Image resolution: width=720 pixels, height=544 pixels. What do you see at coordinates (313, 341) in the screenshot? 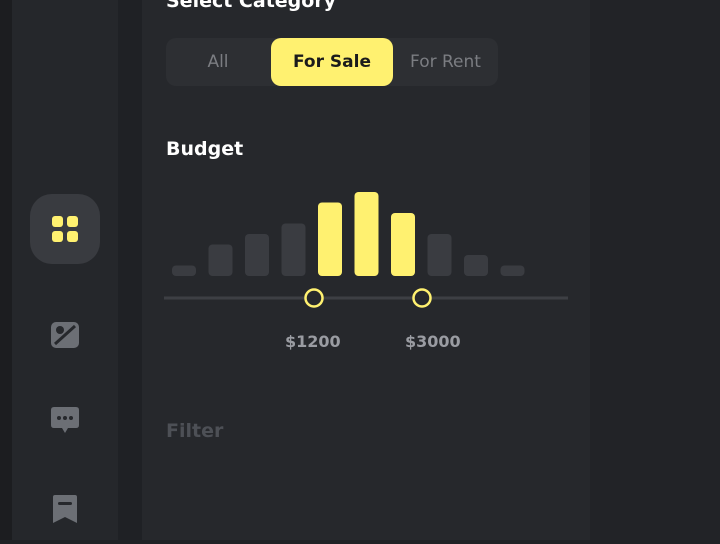
I see `min-price-label: $1200` at bounding box center [313, 341].